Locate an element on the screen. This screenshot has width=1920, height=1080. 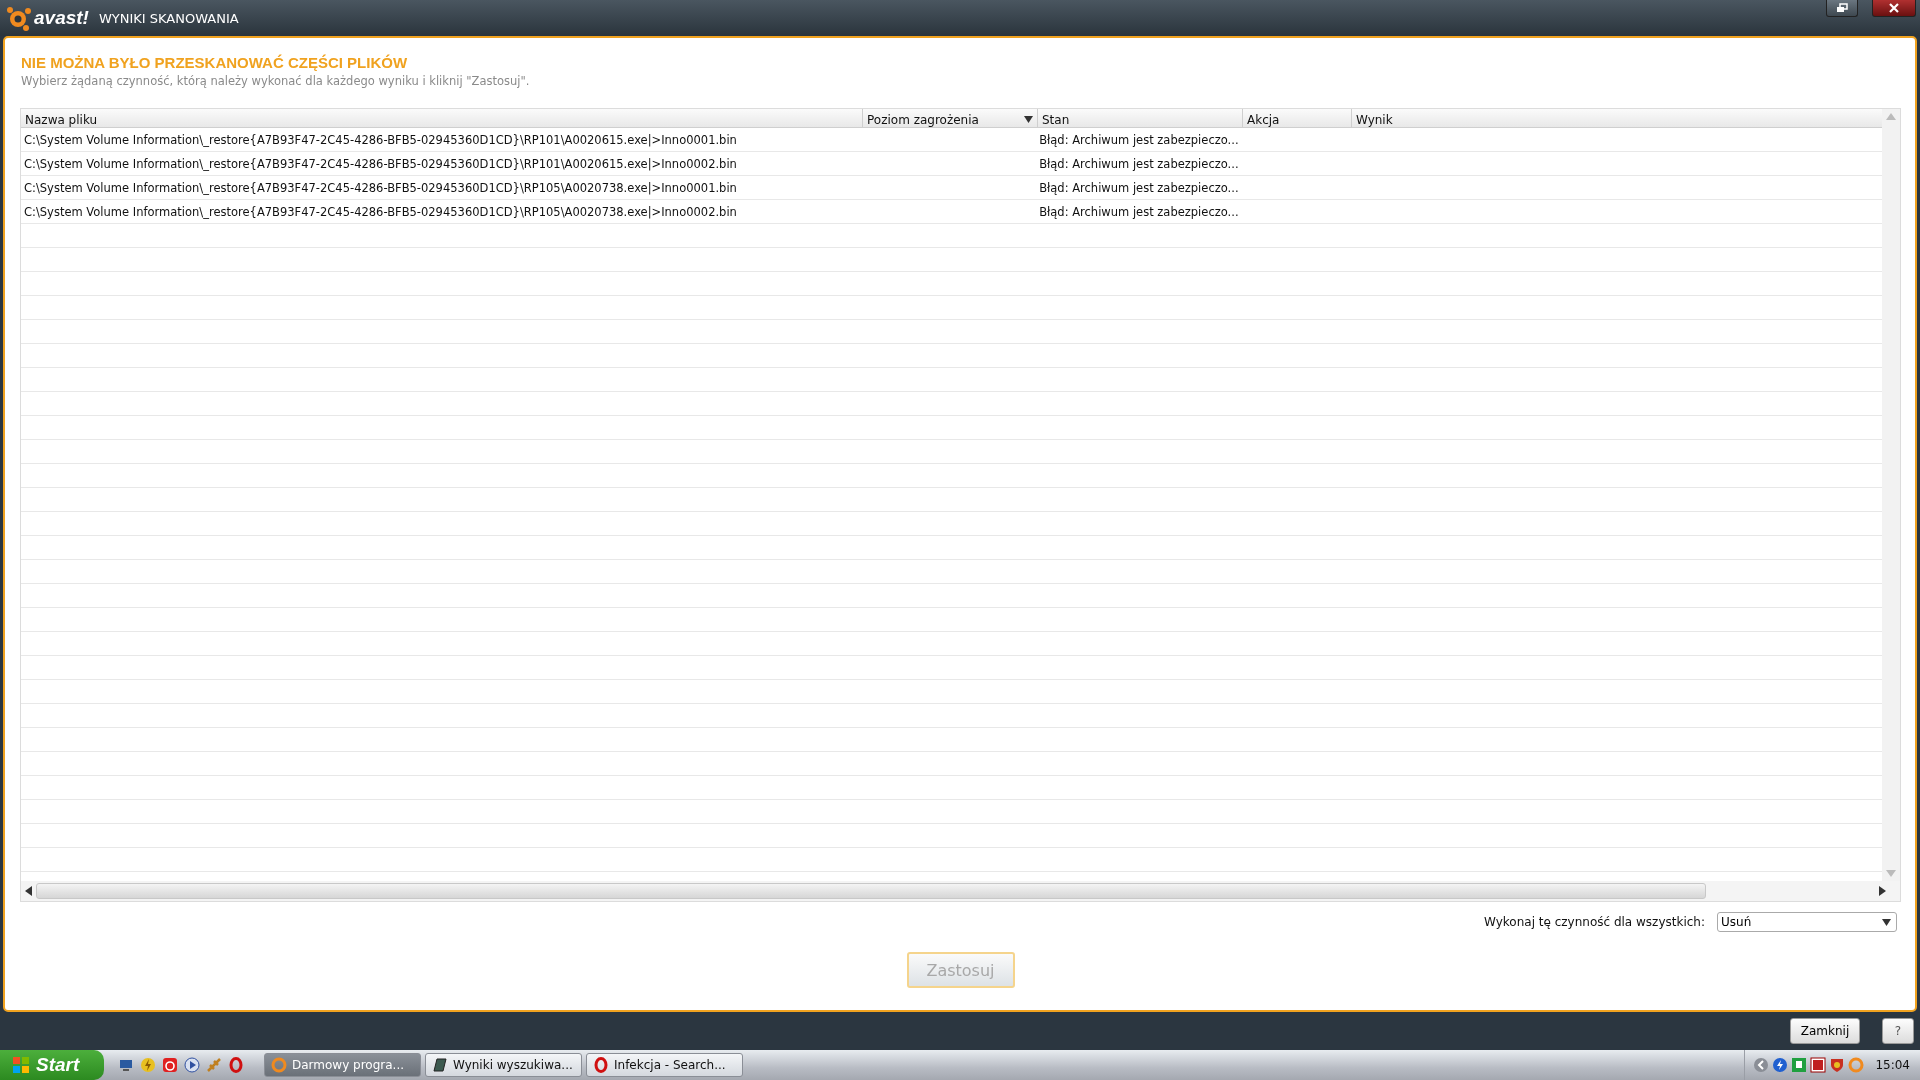
table-cell: C:\System Volume Information\_restore{A7B93F47-2C45-4286-BFB5-02945360D1CD}\RP101\A0020615.exe|>Inno0002.bin is located at coordinates (380, 164).